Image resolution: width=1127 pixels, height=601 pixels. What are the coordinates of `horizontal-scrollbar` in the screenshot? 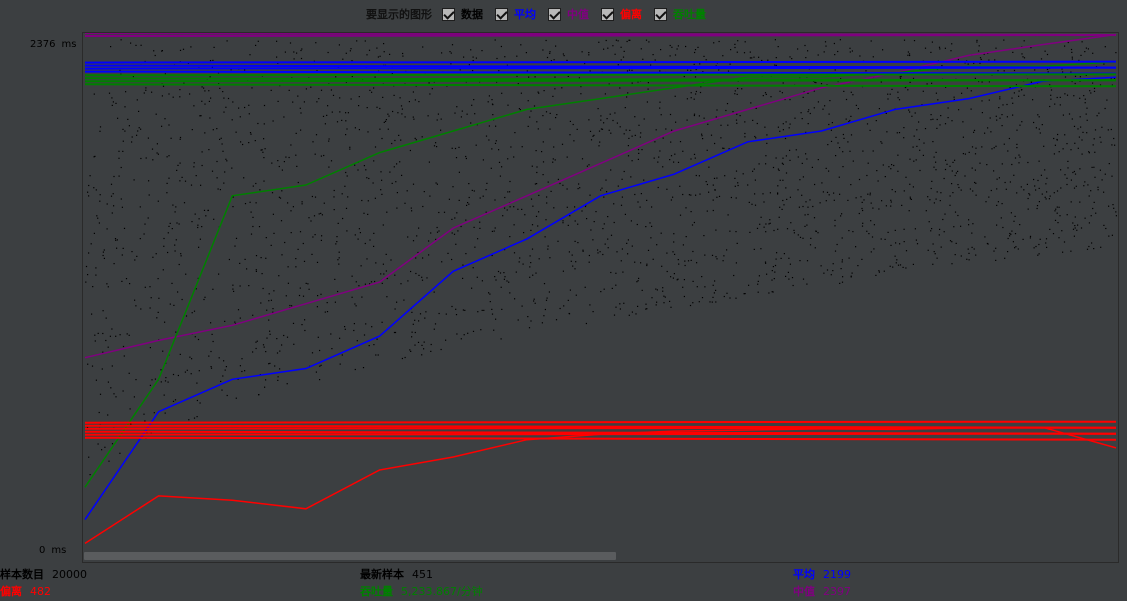 It's located at (350, 556).